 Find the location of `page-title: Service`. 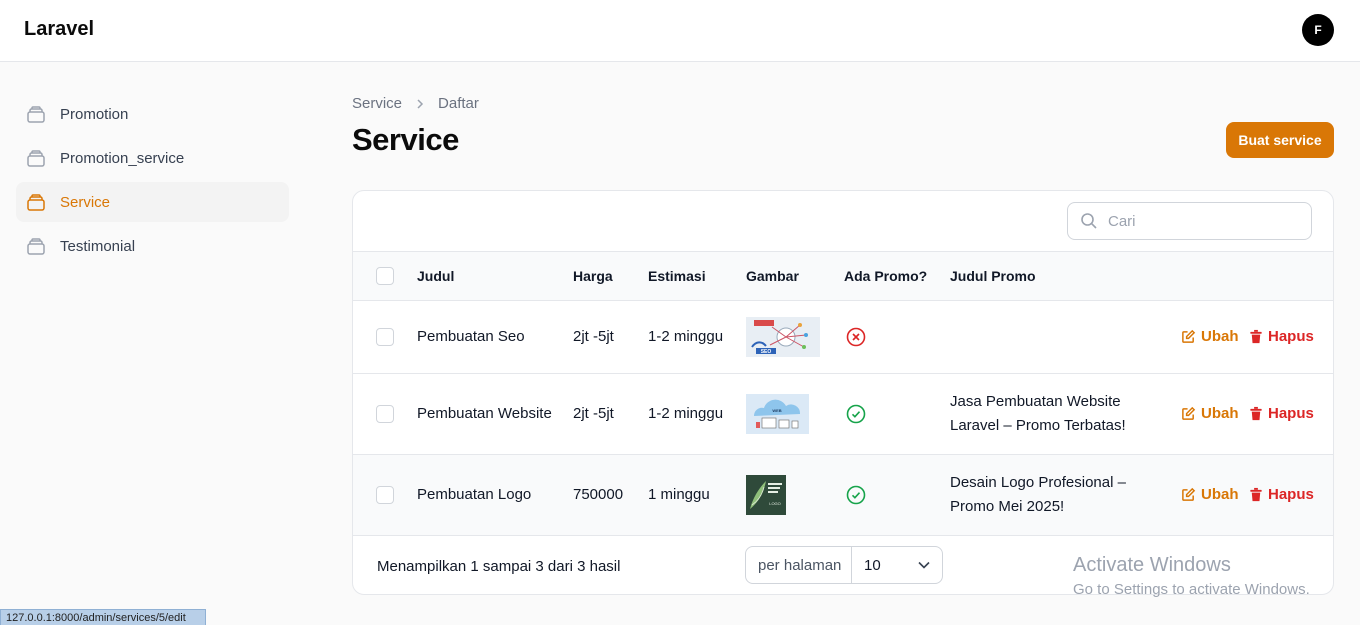

page-title: Service is located at coordinates (405, 139).